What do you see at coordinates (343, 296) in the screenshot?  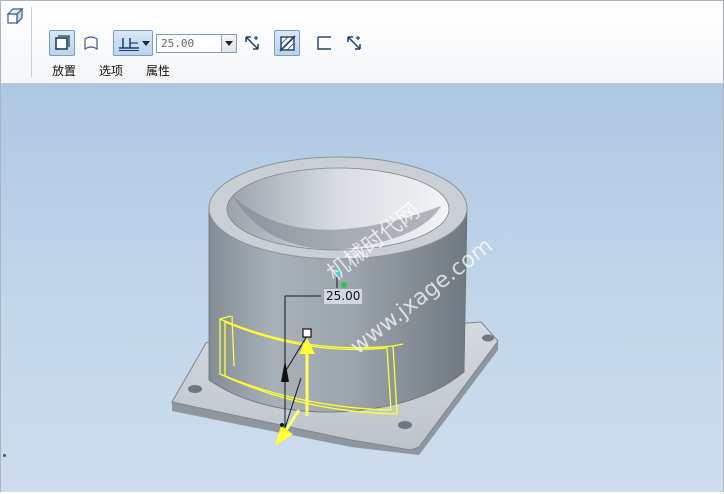 I see `depth-dimension-value: 25.00` at bounding box center [343, 296].